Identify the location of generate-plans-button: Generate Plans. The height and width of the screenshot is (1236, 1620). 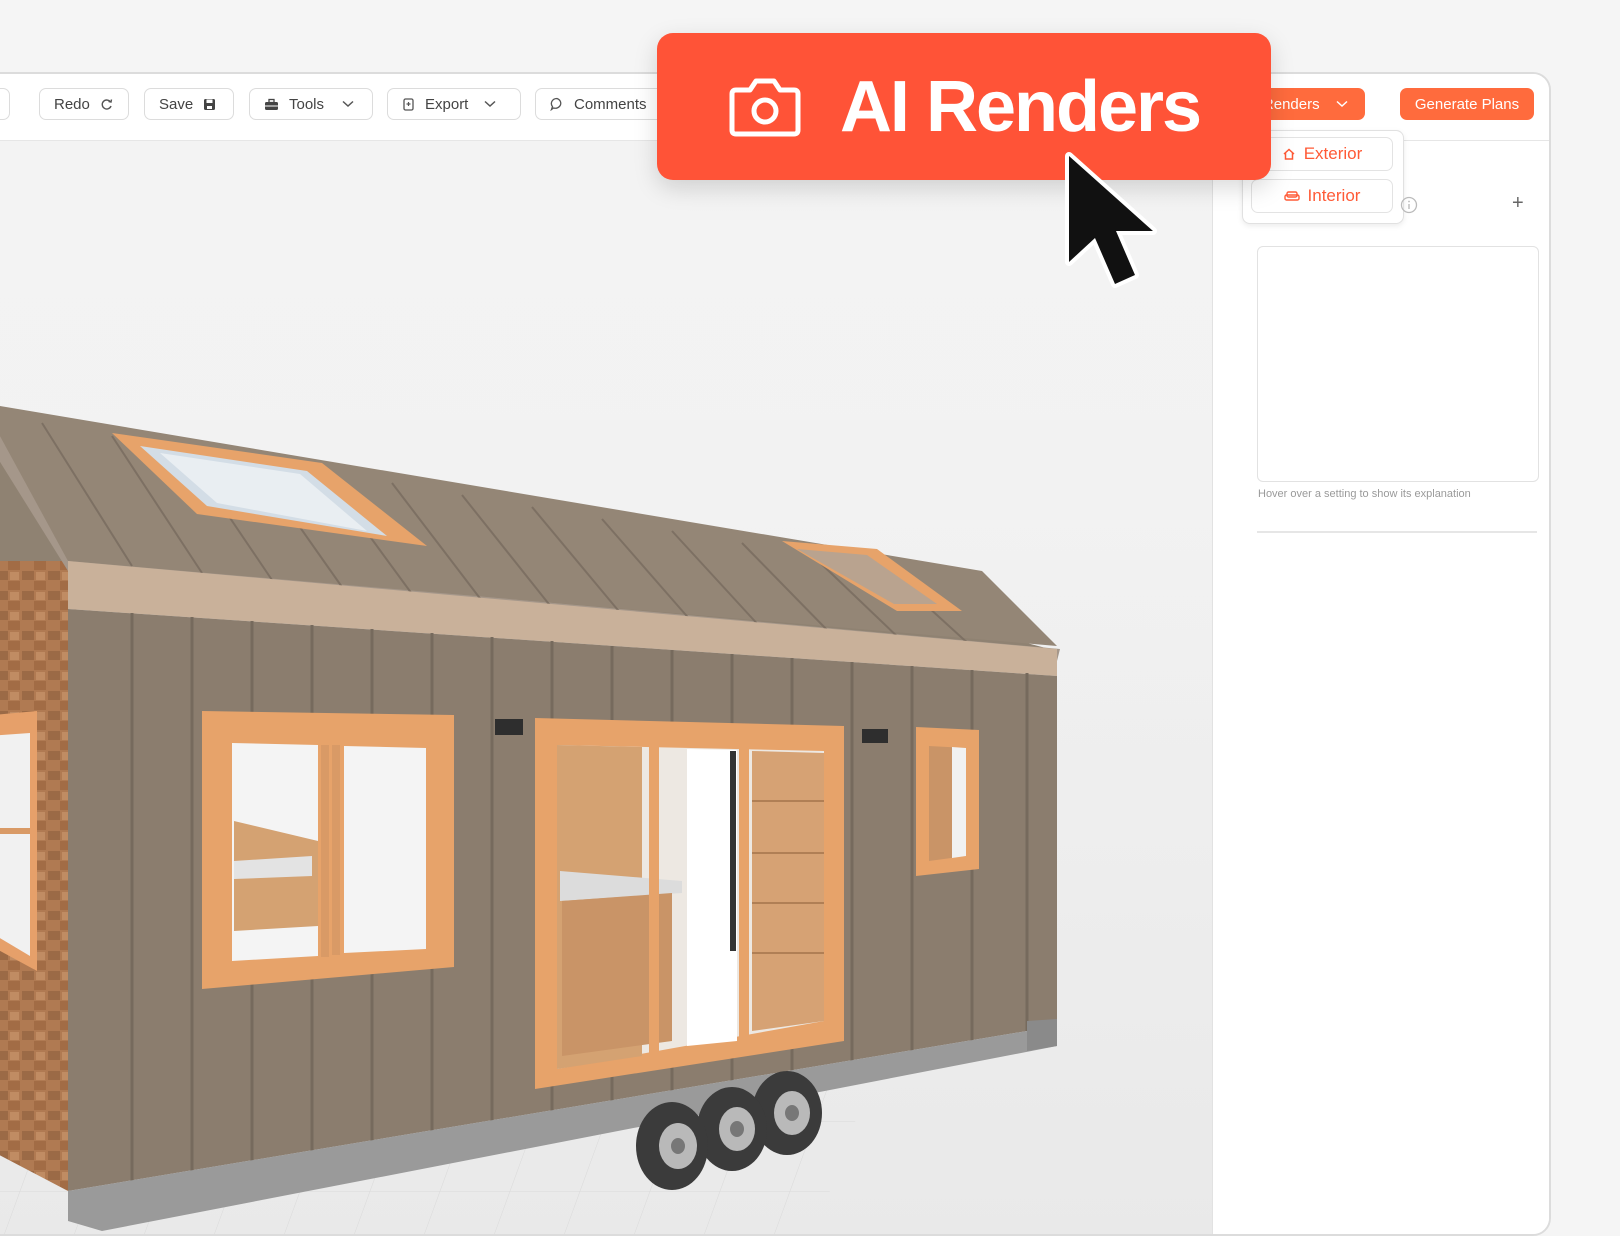
(1467, 104).